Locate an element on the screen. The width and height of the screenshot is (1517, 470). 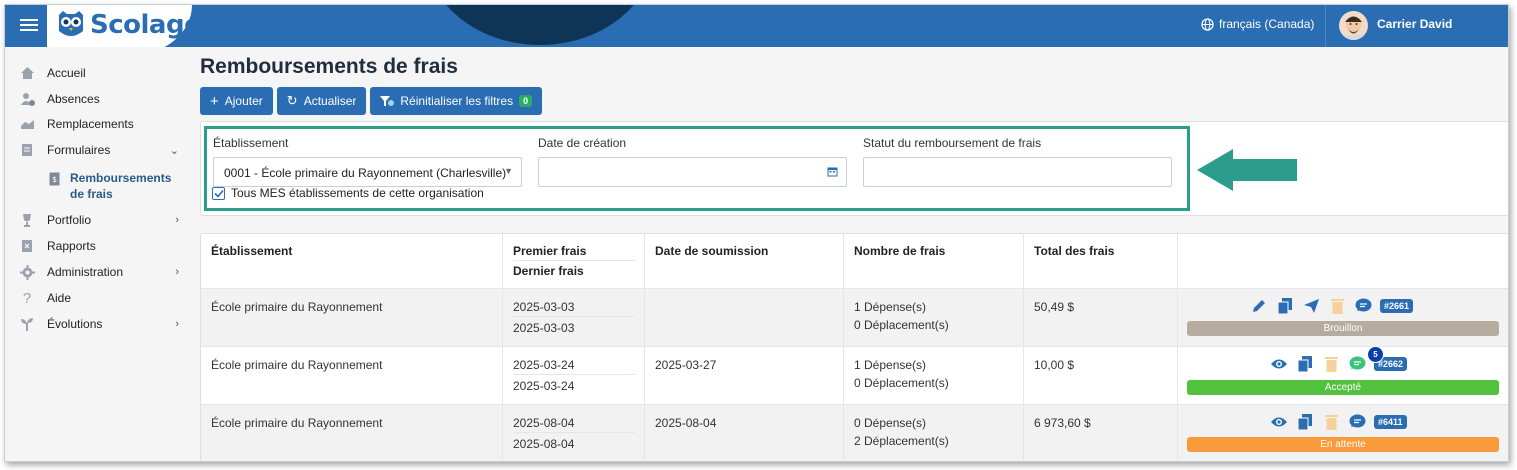
expense-id-badge: #6411 is located at coordinates (1390, 422).